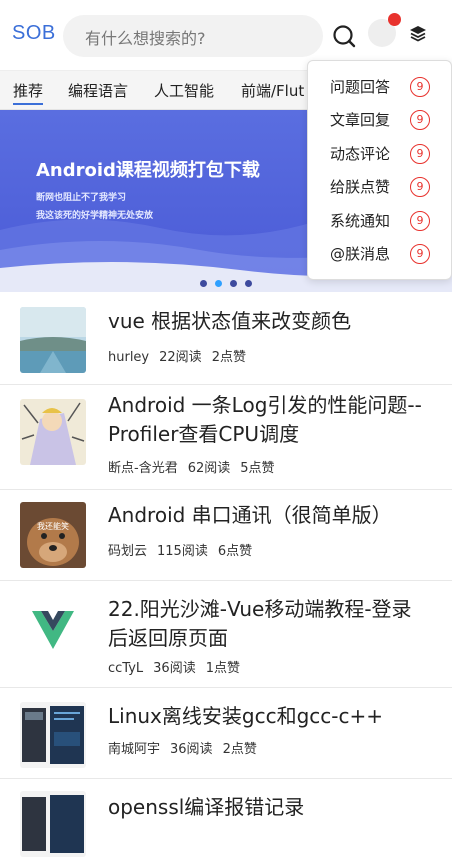  What do you see at coordinates (127, 551) in the screenshot?
I see `article-author: 码划云` at bounding box center [127, 551].